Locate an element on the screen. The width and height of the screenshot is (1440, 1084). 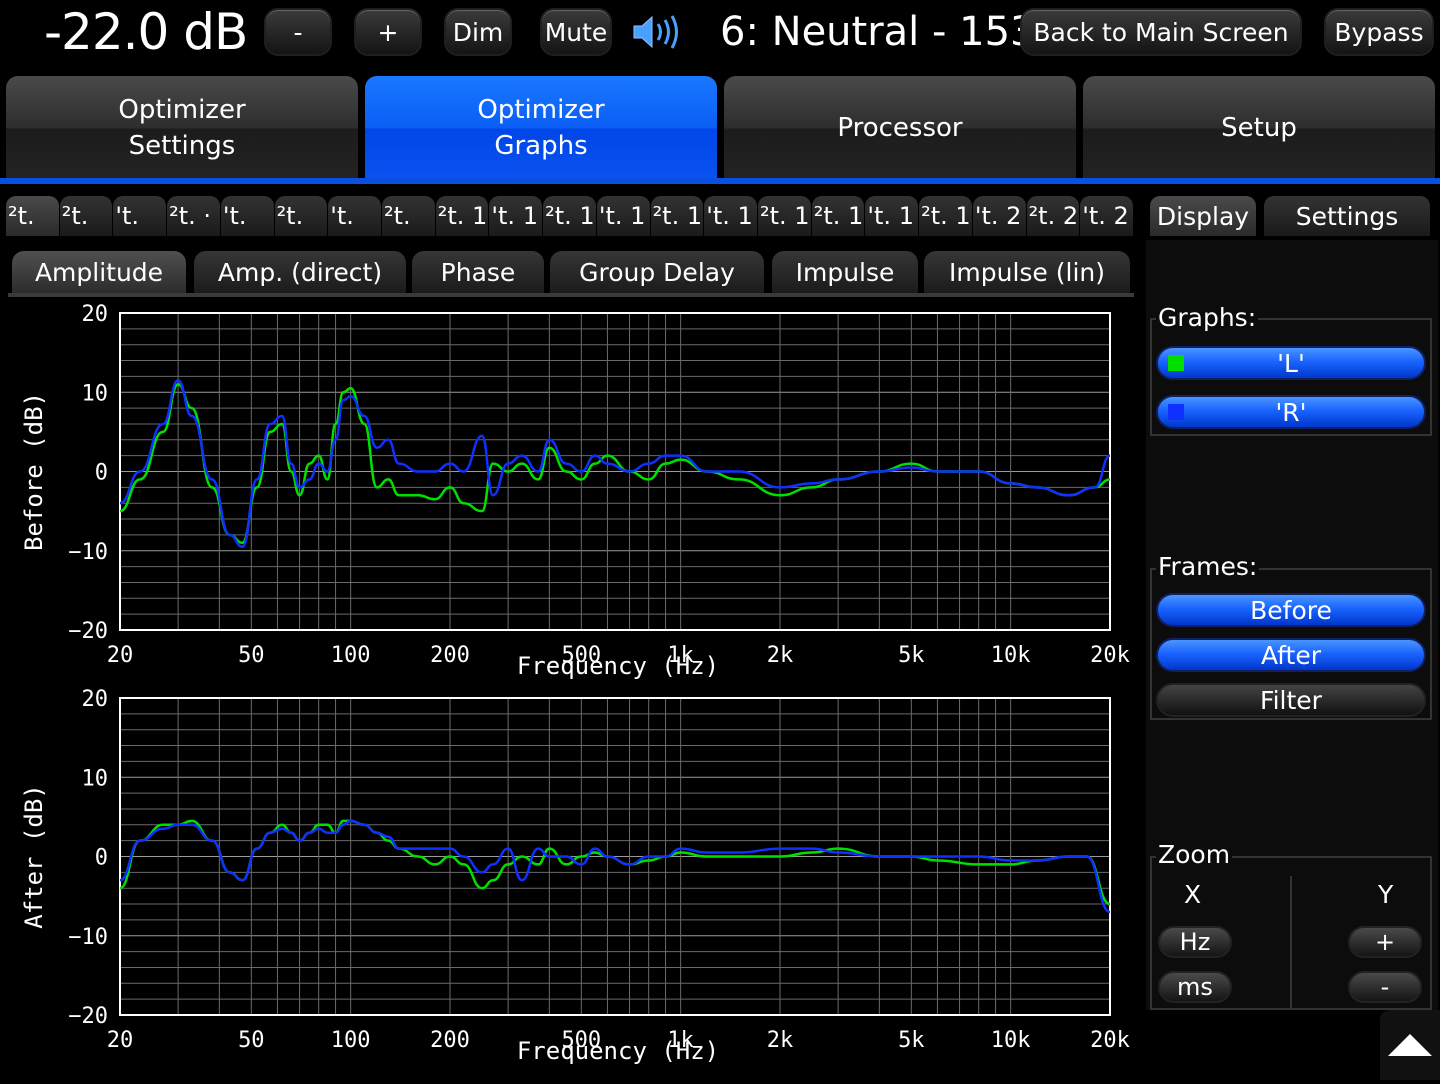
mute-button: Mute is located at coordinates (576, 32).